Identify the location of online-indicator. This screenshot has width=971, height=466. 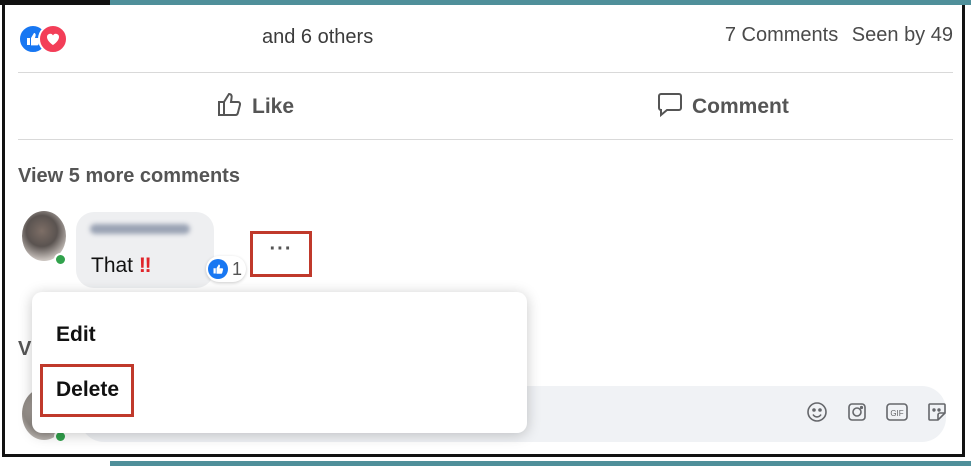
(60, 259).